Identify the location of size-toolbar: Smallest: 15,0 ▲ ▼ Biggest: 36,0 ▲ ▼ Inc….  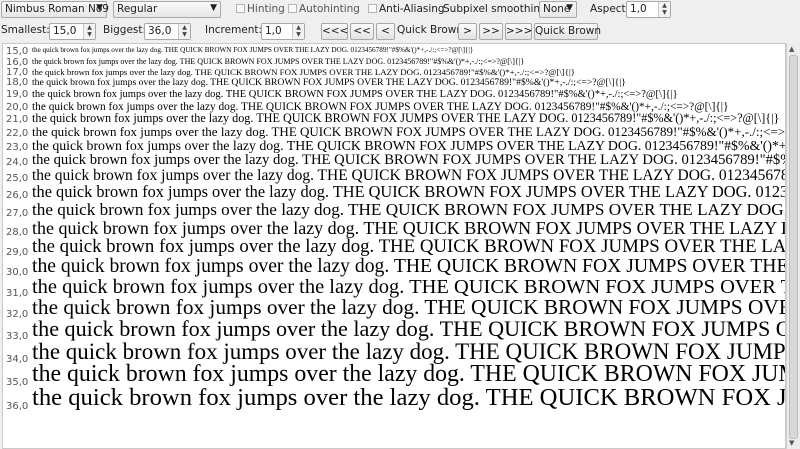
(400, 32).